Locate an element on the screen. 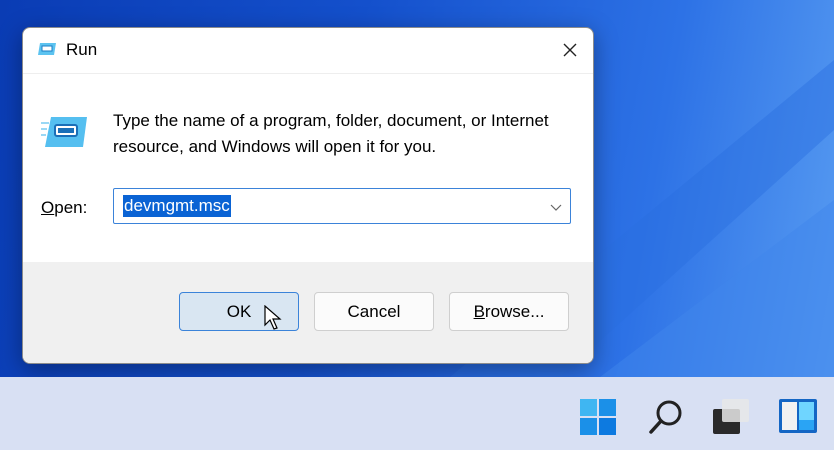 This screenshot has width=834, height=450. open-input-value: devmgmt.msc is located at coordinates (177, 206).